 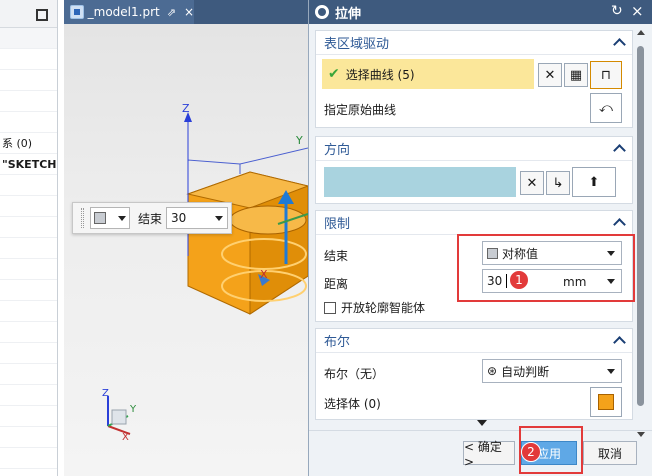 What do you see at coordinates (28, 164) in the screenshot?
I see `navigator-row: "SKETCH` at bounding box center [28, 164].